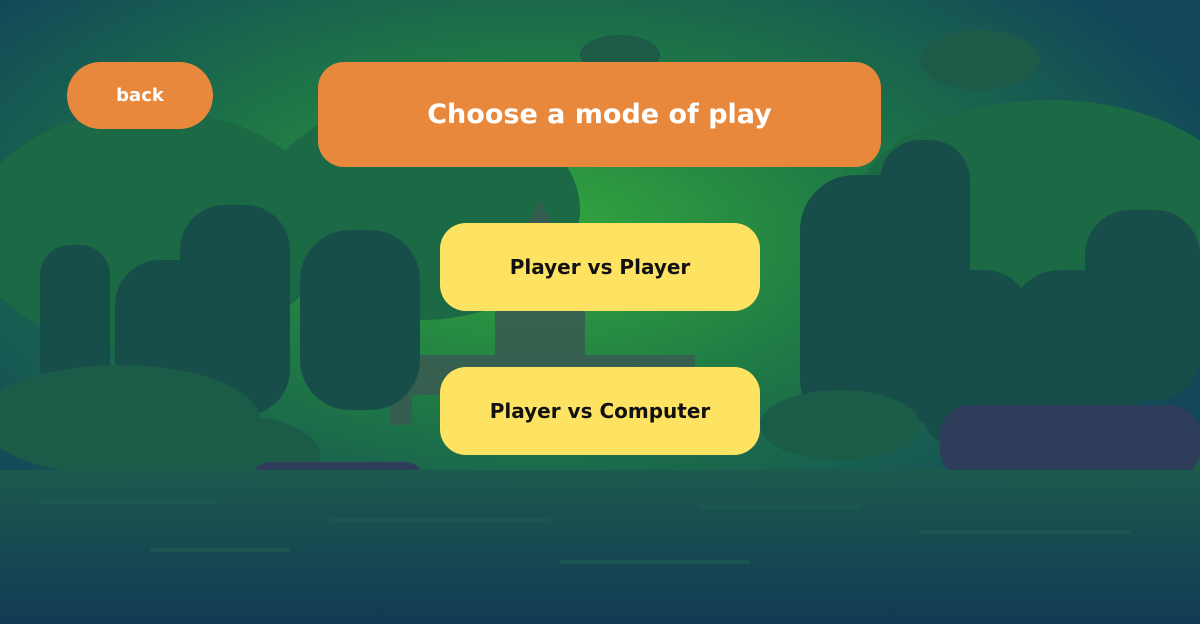 The image size is (1200, 624). I want to click on player-vs-computer-button: Player vs Computer, so click(600, 411).